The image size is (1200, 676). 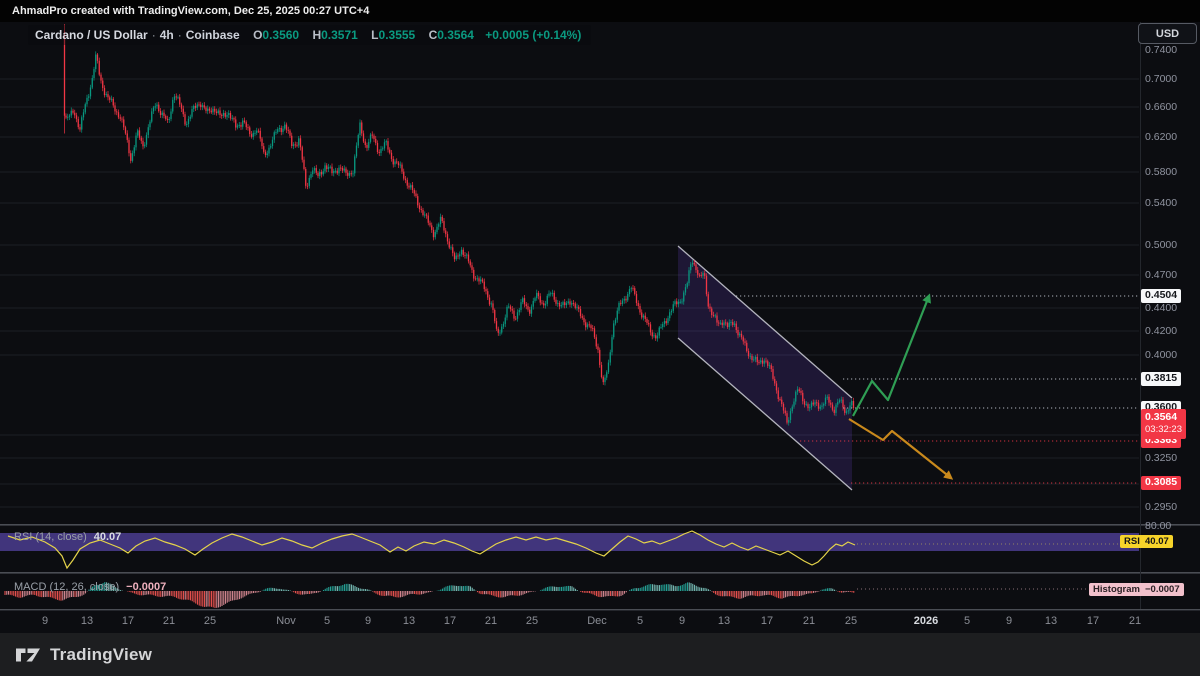 What do you see at coordinates (455, 35) in the screenshot?
I see `close-value: 0.3564` at bounding box center [455, 35].